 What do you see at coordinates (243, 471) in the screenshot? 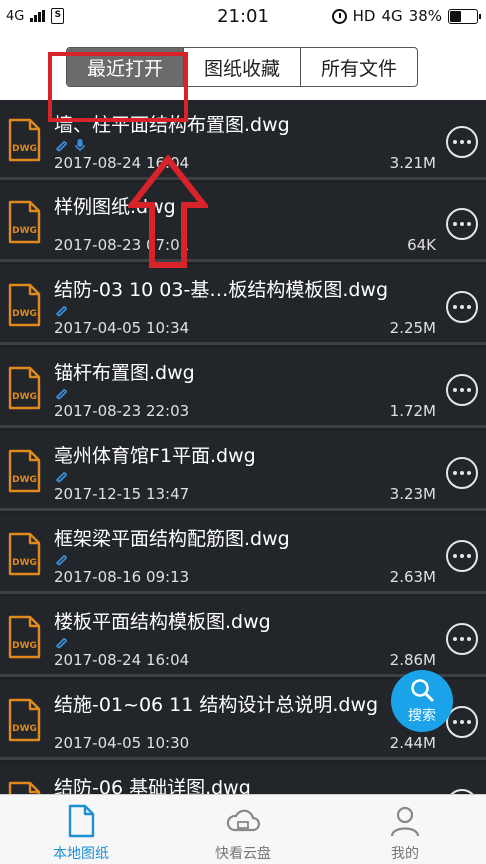
I see `file-row: DWG 亳州体育馆F1平面.dwg 2017-12-15 13:47 3.23M` at bounding box center [243, 471].